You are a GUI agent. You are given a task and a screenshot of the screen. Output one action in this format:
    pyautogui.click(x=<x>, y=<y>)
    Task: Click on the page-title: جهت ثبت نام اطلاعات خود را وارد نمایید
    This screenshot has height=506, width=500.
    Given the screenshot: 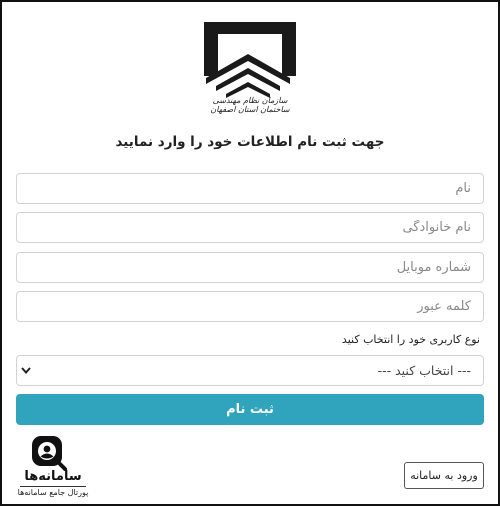 What is the action you would take?
    pyautogui.click(x=250, y=142)
    